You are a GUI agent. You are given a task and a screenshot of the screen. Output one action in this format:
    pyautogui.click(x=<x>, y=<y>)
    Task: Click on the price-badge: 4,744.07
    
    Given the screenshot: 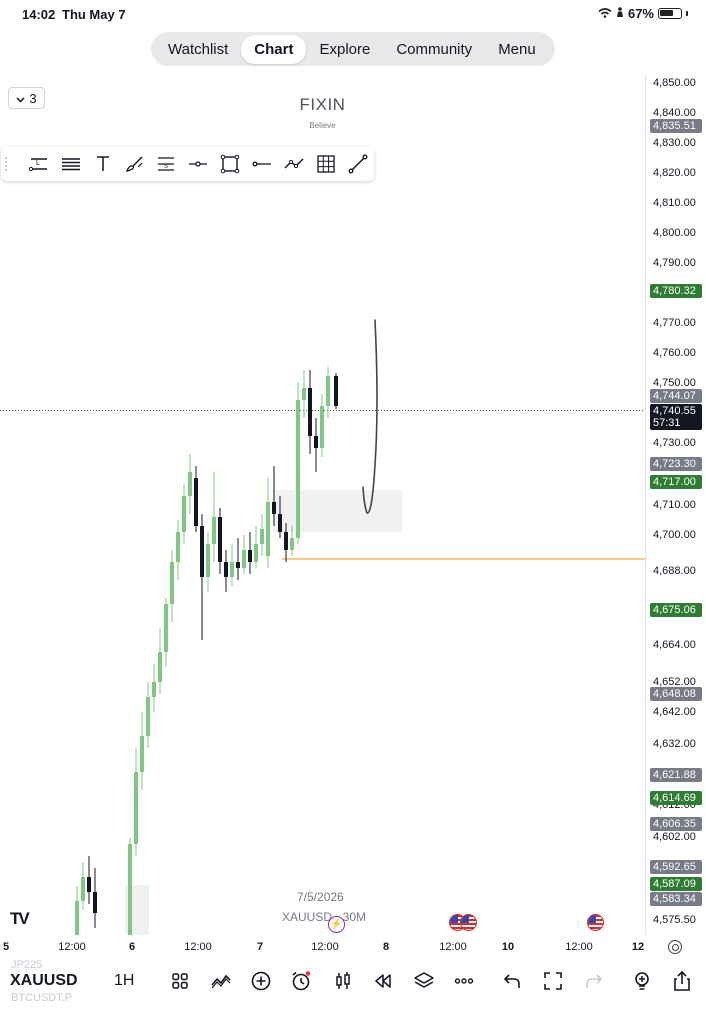 What is the action you would take?
    pyautogui.click(x=676, y=396)
    